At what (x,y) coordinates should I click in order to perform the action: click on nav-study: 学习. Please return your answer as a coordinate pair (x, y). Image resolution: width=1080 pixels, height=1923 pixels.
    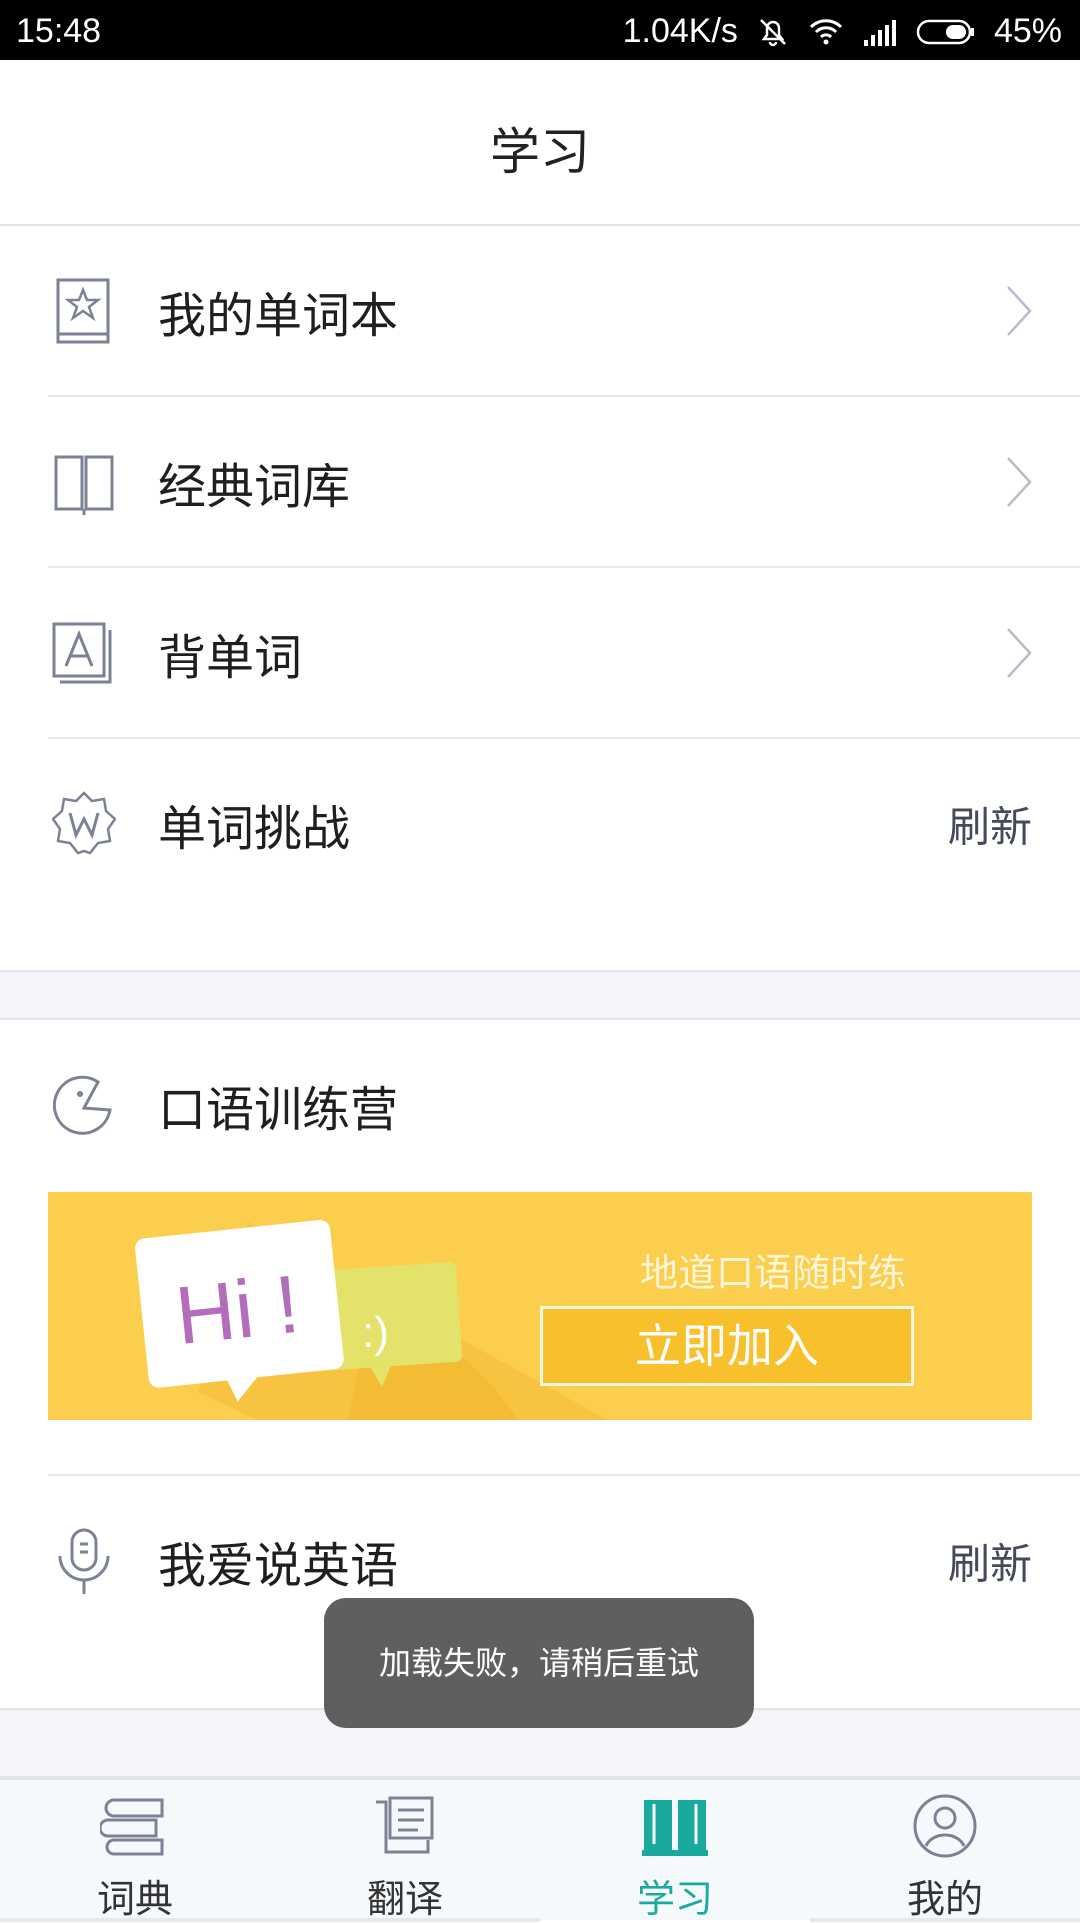
    Looking at the image, I should click on (675, 1851).